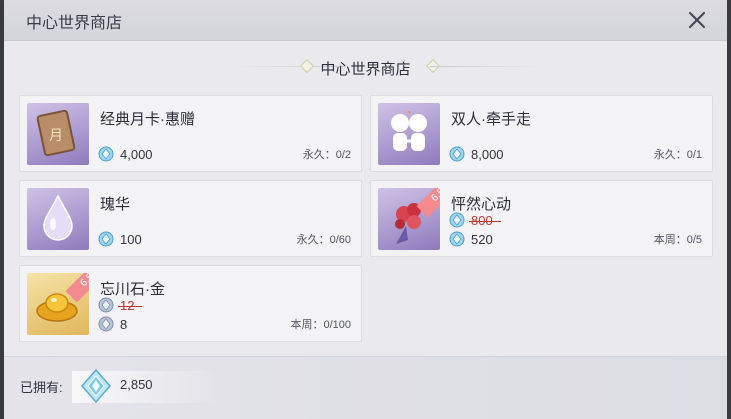 The image size is (731, 419). I want to click on item-name: 经典月卡·惠赠, so click(147, 119).